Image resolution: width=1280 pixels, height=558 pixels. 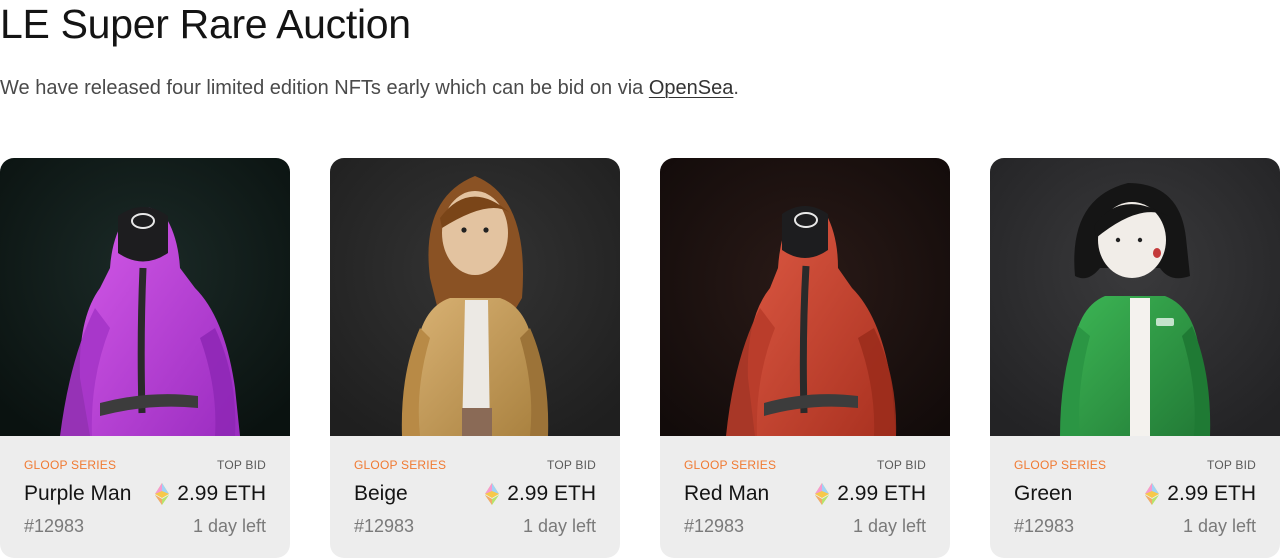 I want to click on nft-name: Beige, so click(x=381, y=493).